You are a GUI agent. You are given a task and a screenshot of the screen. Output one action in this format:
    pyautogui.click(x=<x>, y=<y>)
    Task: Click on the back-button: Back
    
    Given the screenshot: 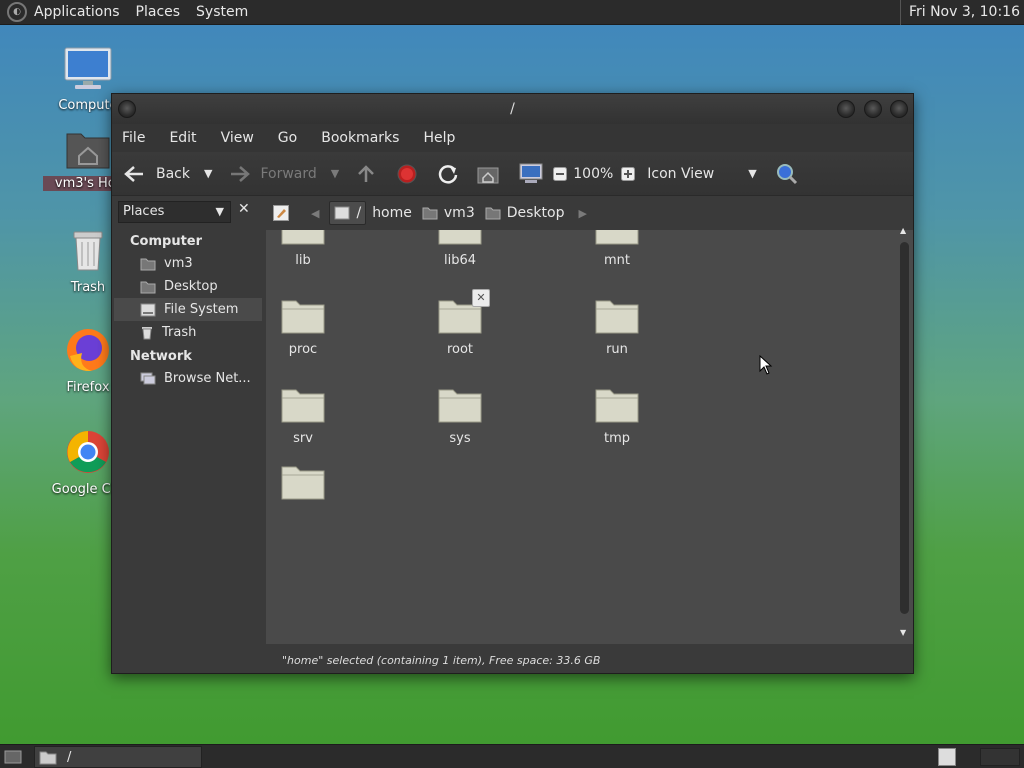 What is the action you would take?
    pyautogui.click(x=156, y=174)
    